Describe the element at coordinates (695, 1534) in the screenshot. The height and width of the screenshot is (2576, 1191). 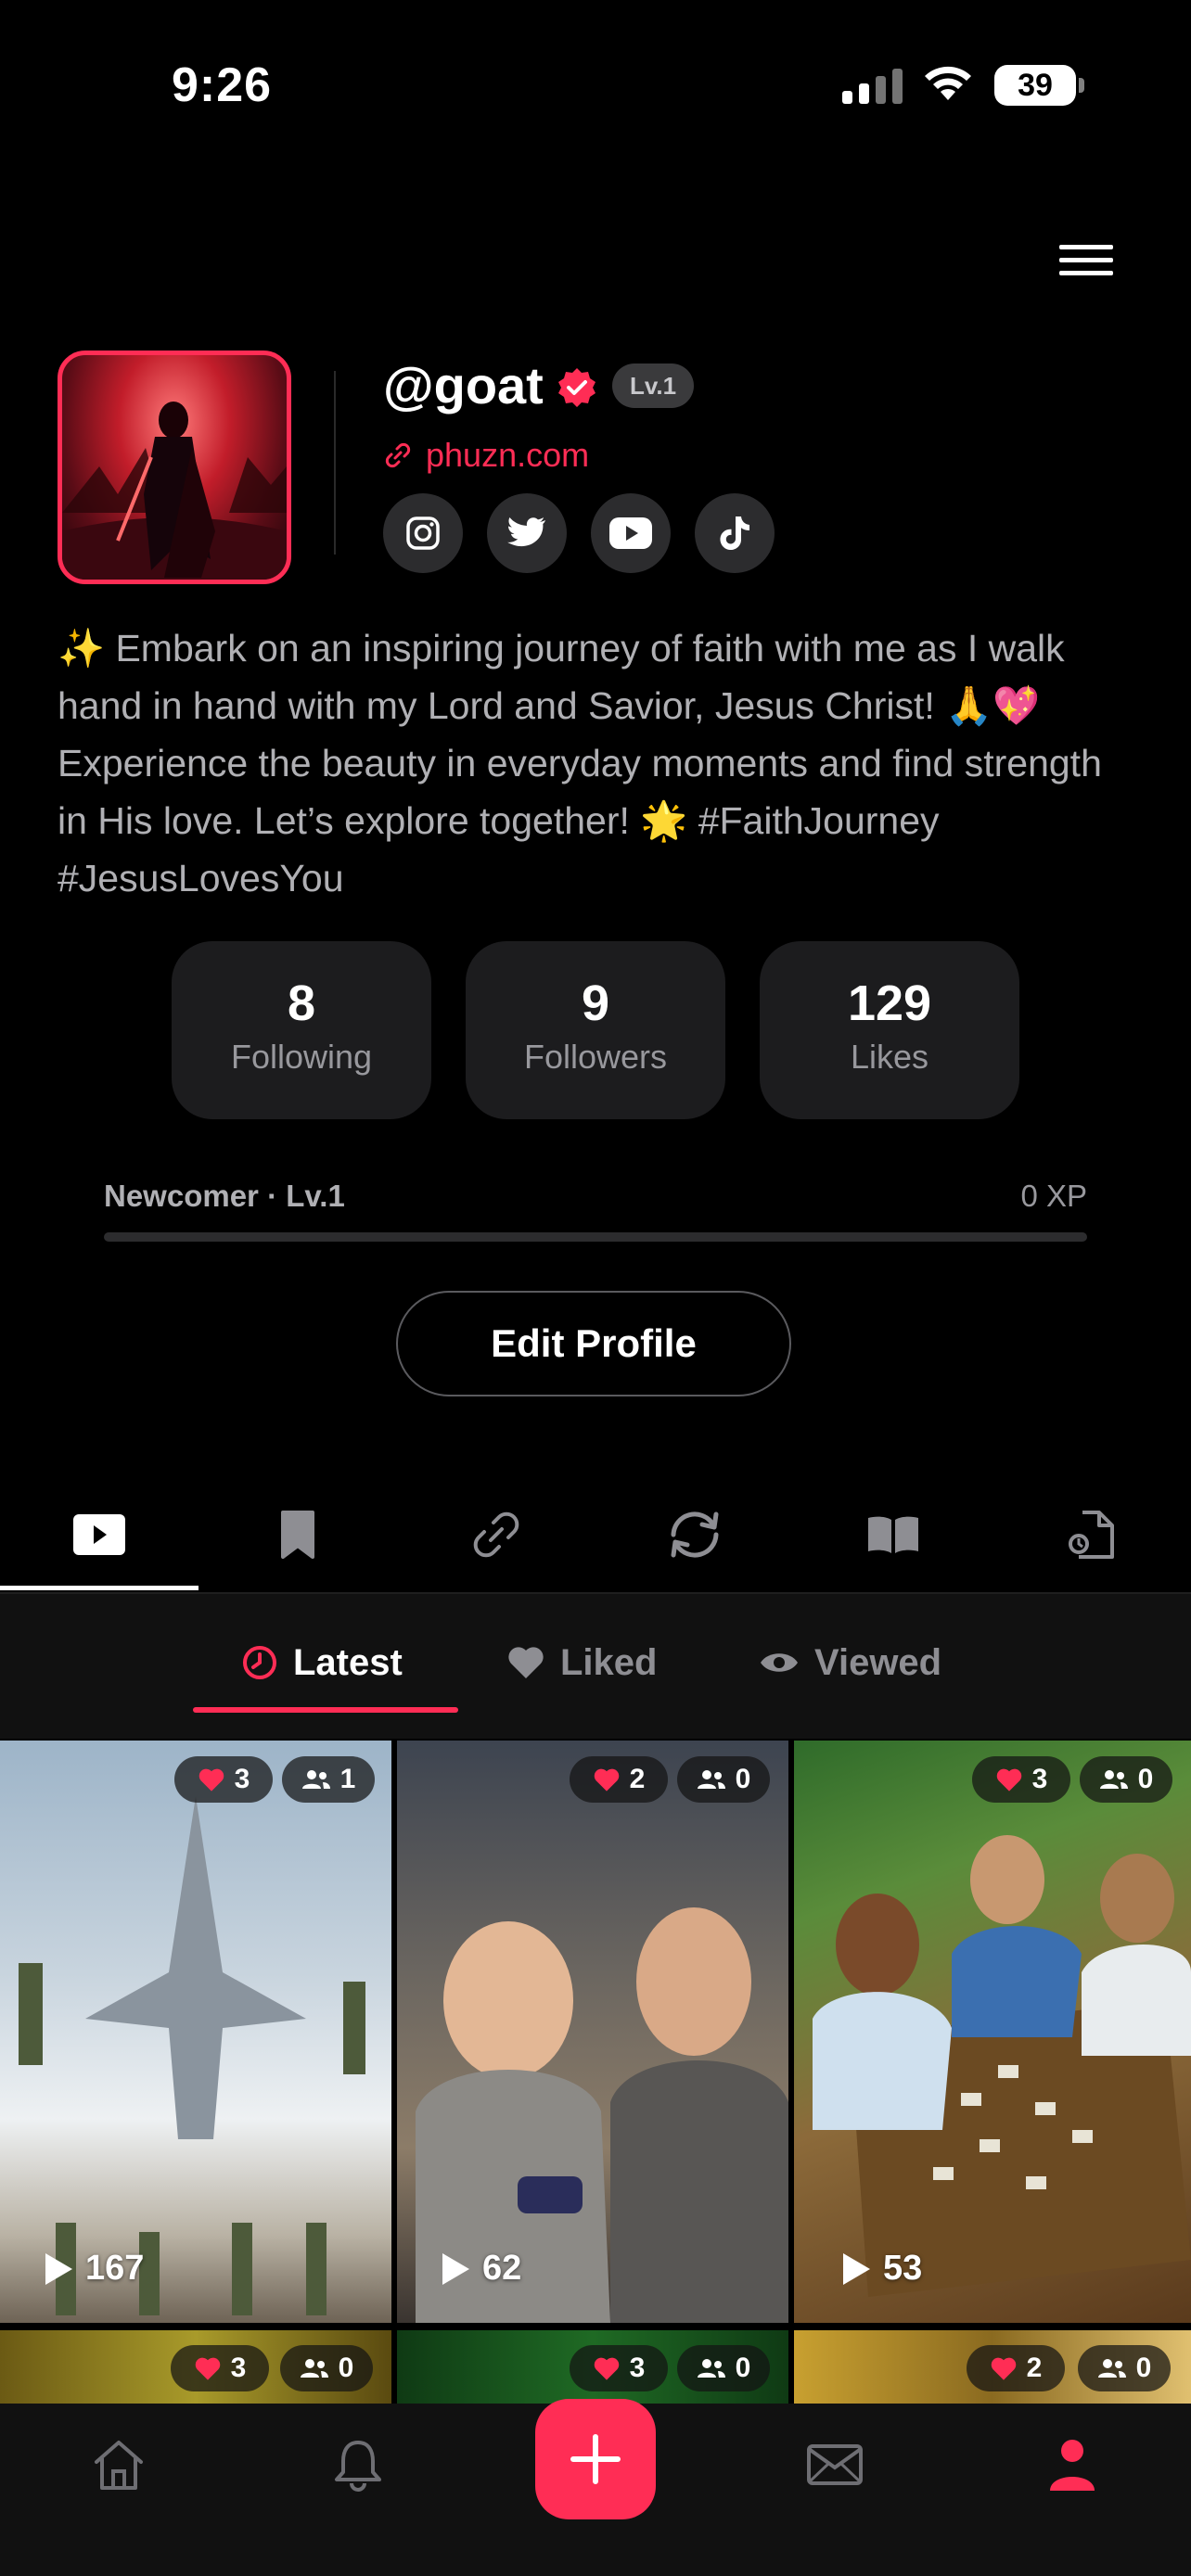
I see `repost-icon` at that location.